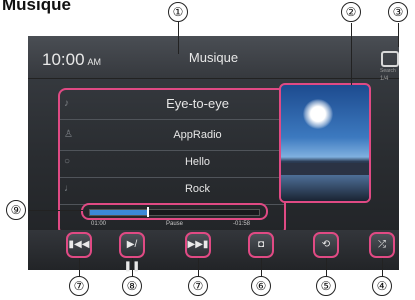  I want to click on music-note-icon: ♪, so click(66, 103).